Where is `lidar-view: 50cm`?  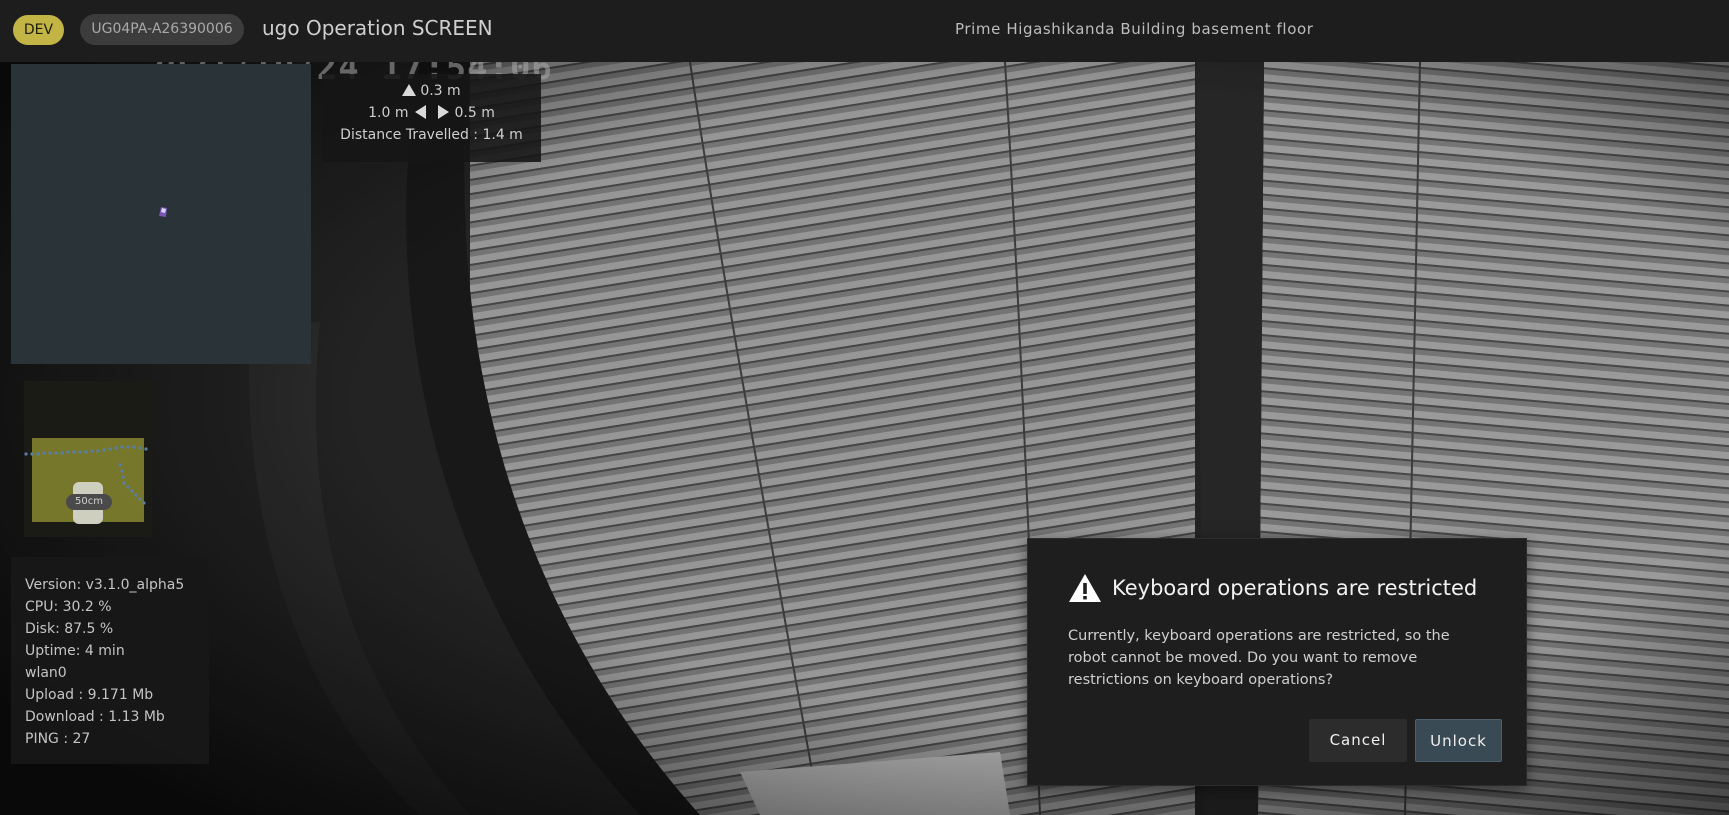 lidar-view: 50cm is located at coordinates (88, 459).